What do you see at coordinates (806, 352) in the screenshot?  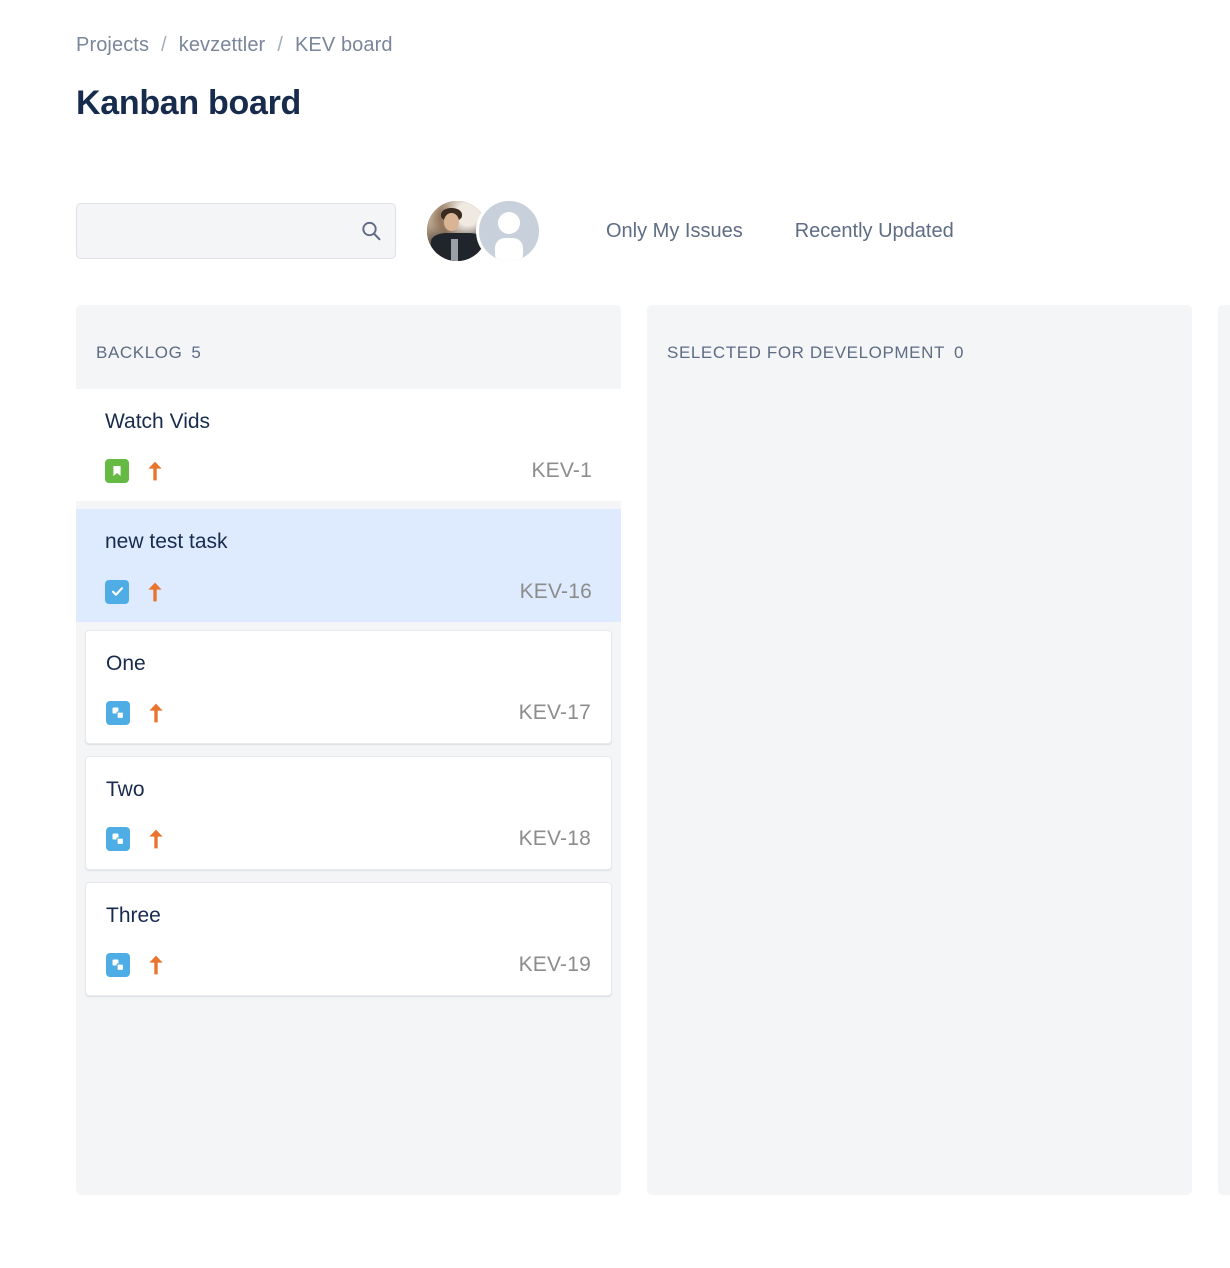 I see `column-title: SELECTED FOR DEVELOPMENT` at bounding box center [806, 352].